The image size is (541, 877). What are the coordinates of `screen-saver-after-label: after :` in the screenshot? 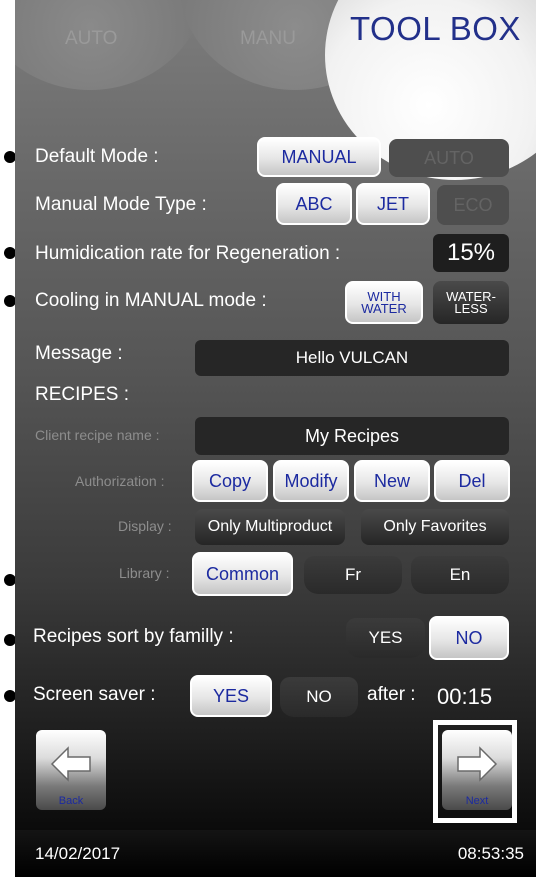 It's located at (391, 694).